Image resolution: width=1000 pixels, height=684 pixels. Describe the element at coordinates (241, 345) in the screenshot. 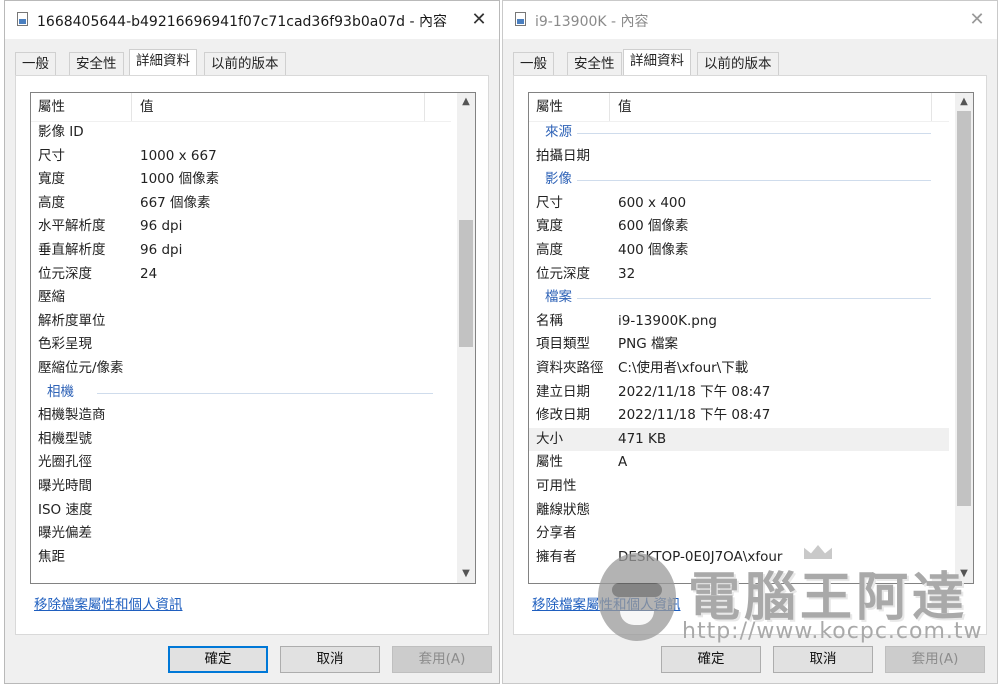

I see `property-row: 色彩呈現` at that location.